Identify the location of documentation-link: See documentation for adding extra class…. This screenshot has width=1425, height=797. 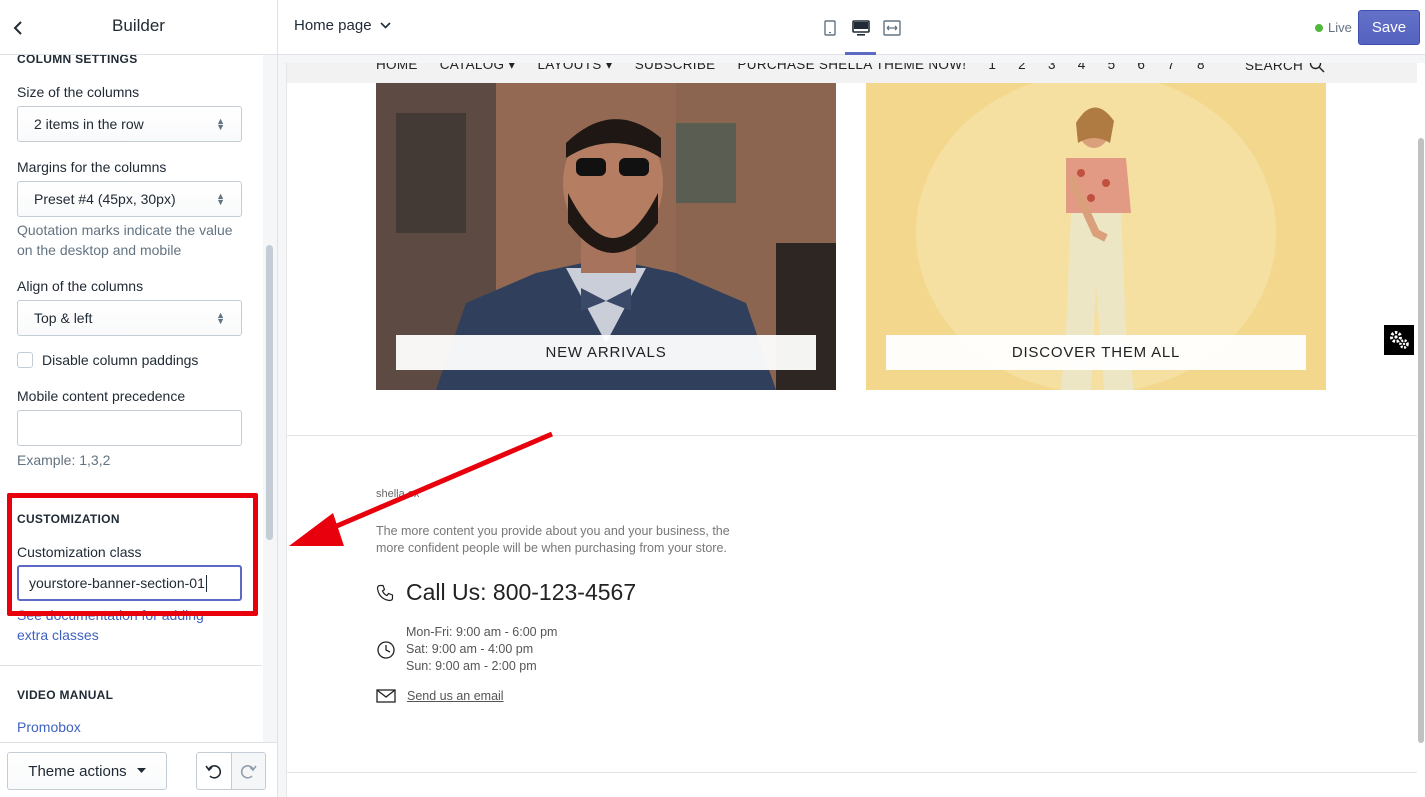
(127, 625).